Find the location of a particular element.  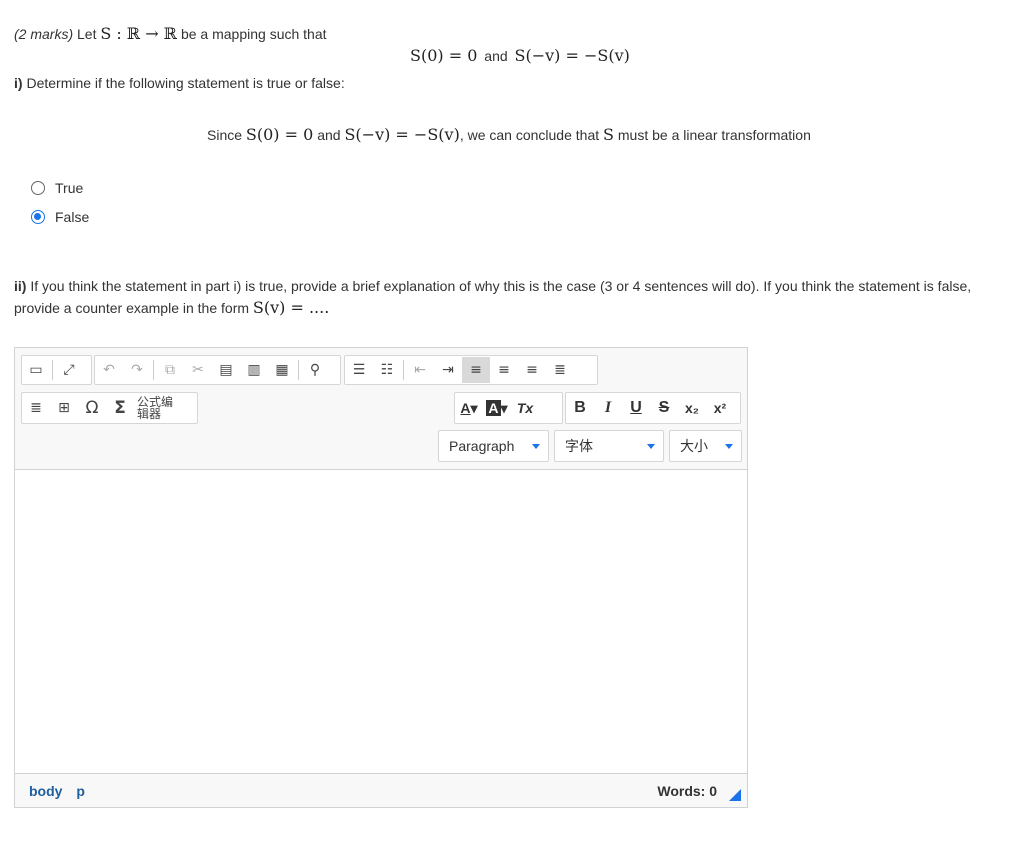

eq-right: S(−v) = −S(v) is located at coordinates (572, 55).